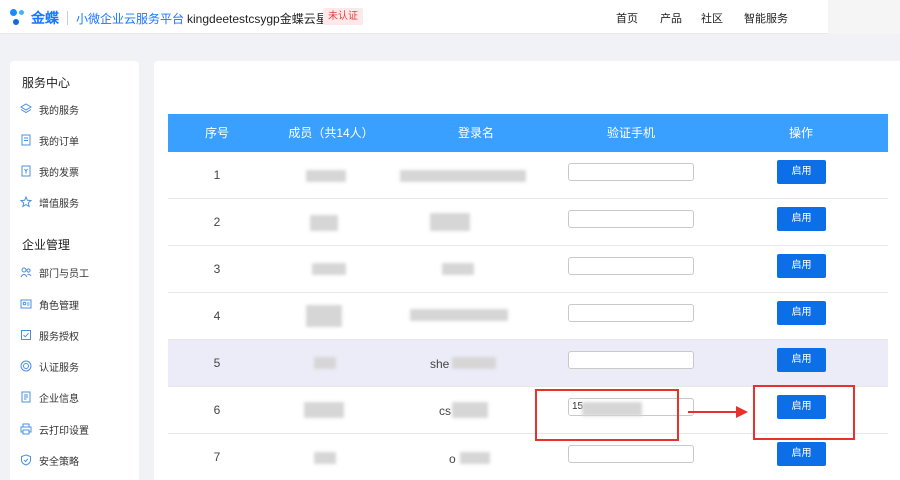 This screenshot has width=900, height=480. Describe the element at coordinates (528, 222) in the screenshot. I see `table-row: 2 启用` at that location.